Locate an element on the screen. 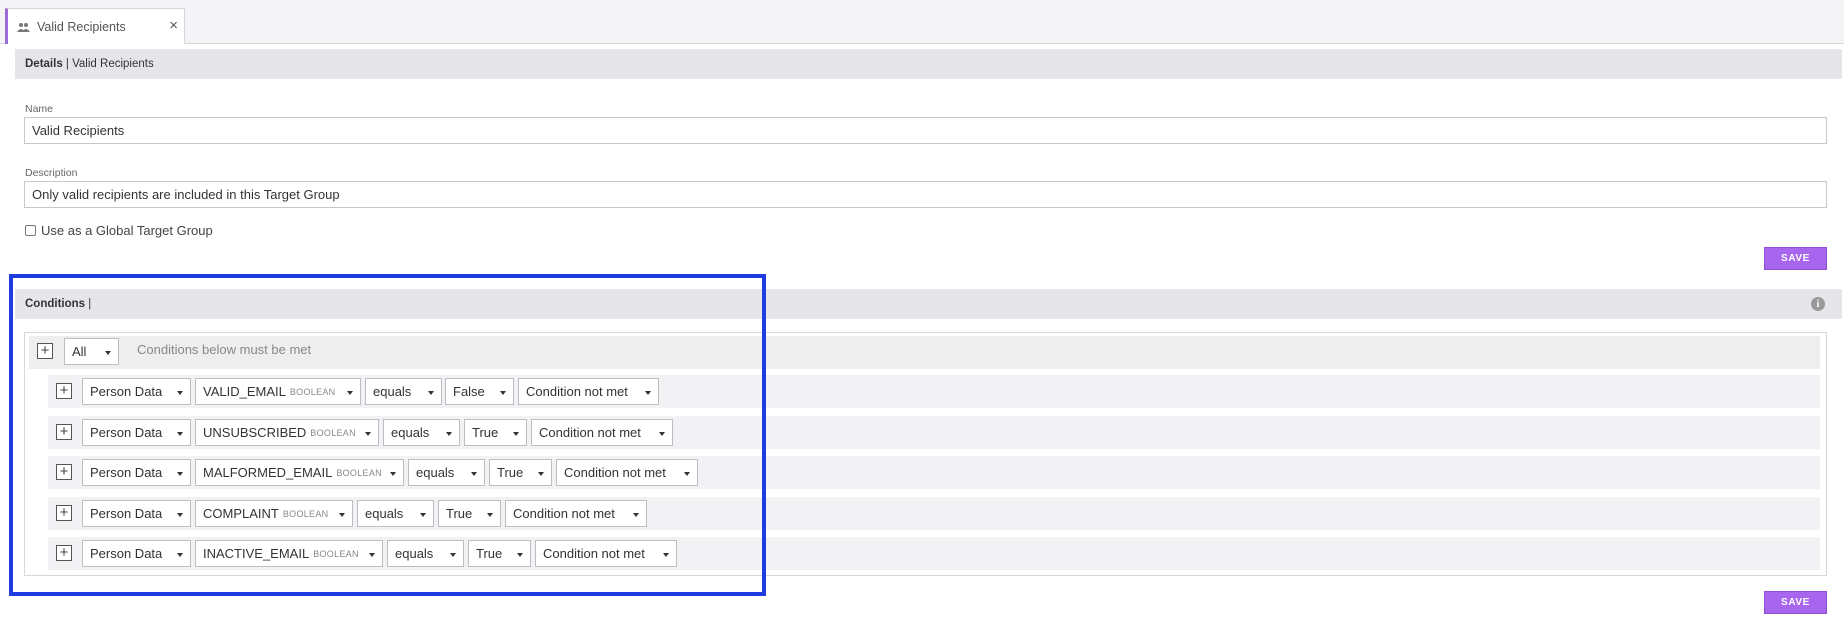 The width and height of the screenshot is (1844, 626). info-icon: i is located at coordinates (1818, 304).